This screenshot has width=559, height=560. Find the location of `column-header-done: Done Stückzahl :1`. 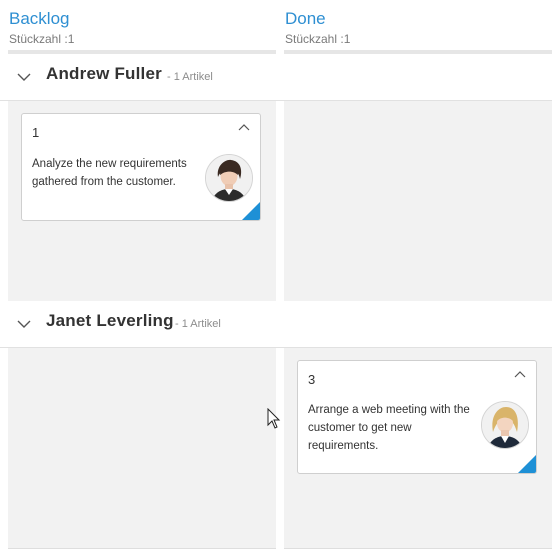

column-header-done: Done Stückzahl :1 is located at coordinates (416, 30).